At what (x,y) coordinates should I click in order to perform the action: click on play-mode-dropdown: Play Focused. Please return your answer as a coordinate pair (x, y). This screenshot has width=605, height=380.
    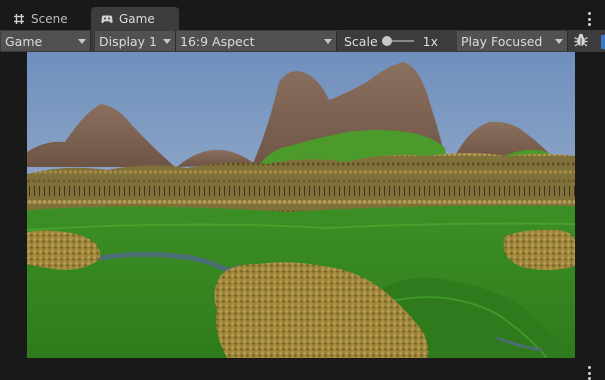
    Looking at the image, I should click on (512, 41).